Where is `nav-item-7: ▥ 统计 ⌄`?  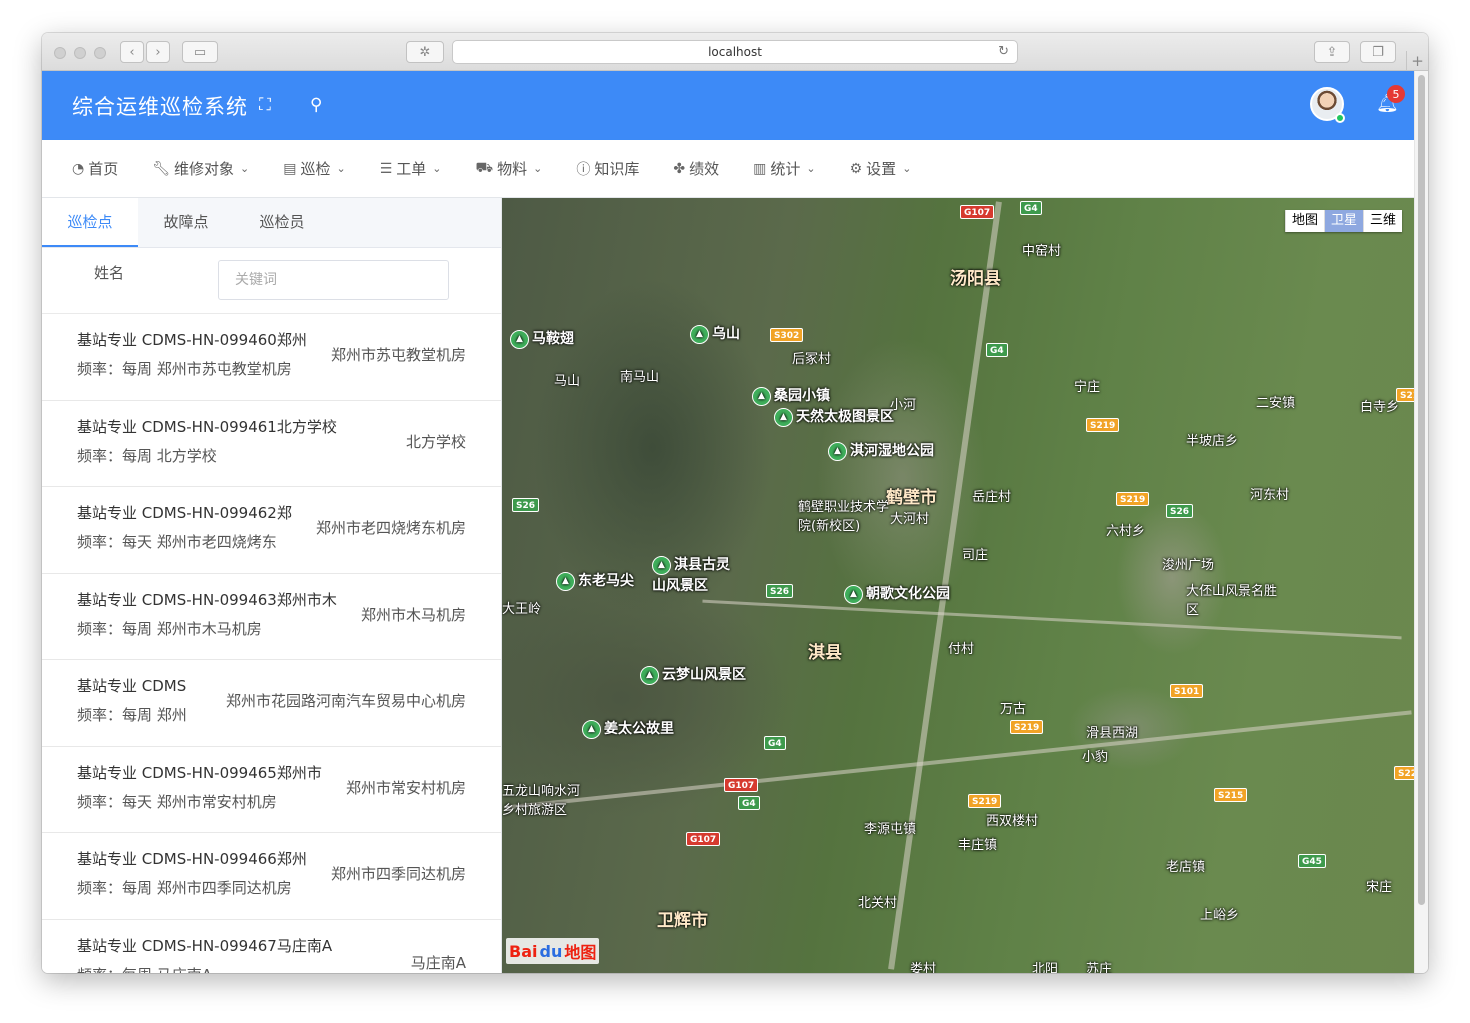
nav-item-7: ▥ 统计 ⌄ is located at coordinates (784, 168).